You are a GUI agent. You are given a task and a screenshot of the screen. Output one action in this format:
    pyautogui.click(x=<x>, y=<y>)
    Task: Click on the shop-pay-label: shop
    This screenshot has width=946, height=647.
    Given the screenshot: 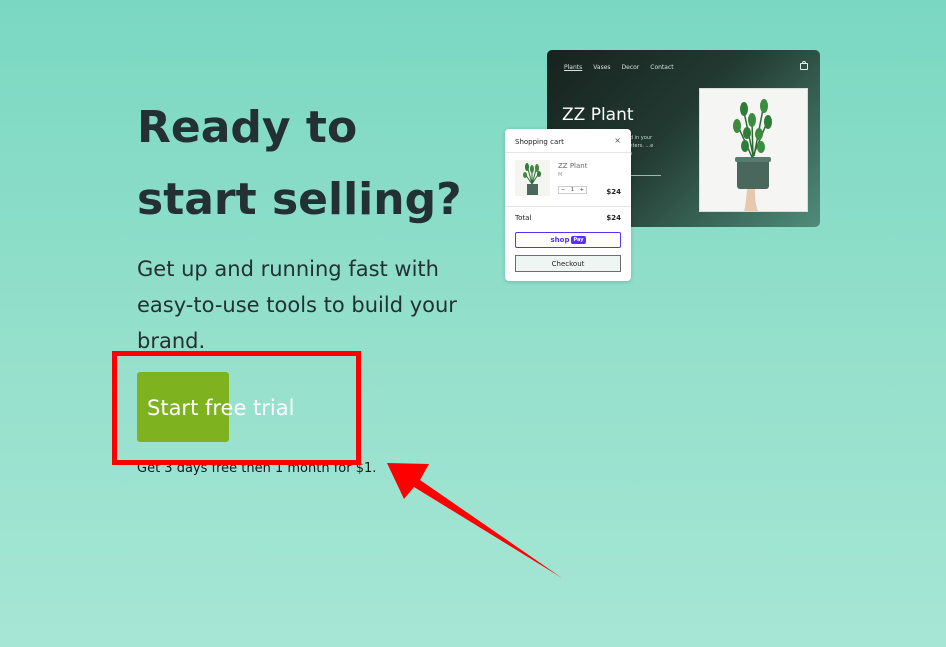 What is the action you would take?
    pyautogui.click(x=560, y=240)
    